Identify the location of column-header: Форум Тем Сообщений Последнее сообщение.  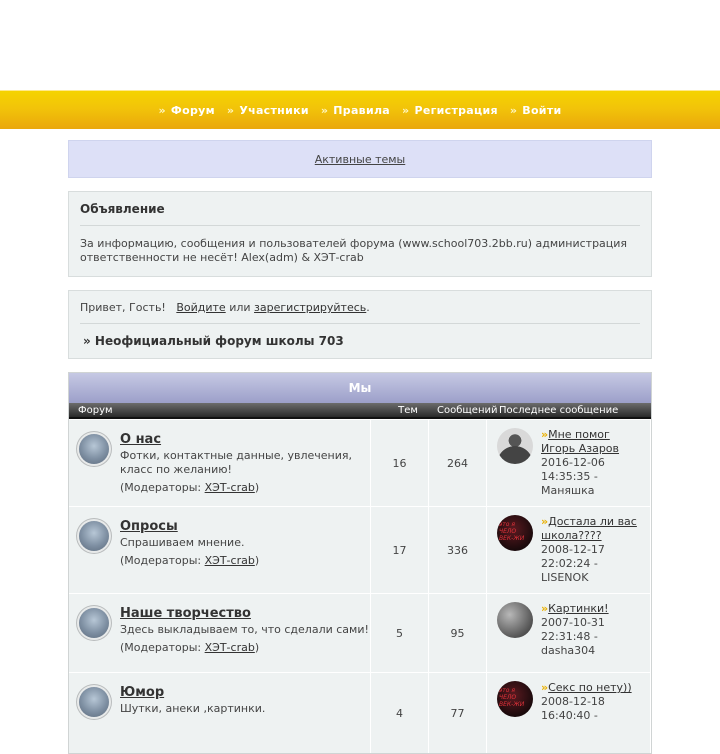
(360, 411).